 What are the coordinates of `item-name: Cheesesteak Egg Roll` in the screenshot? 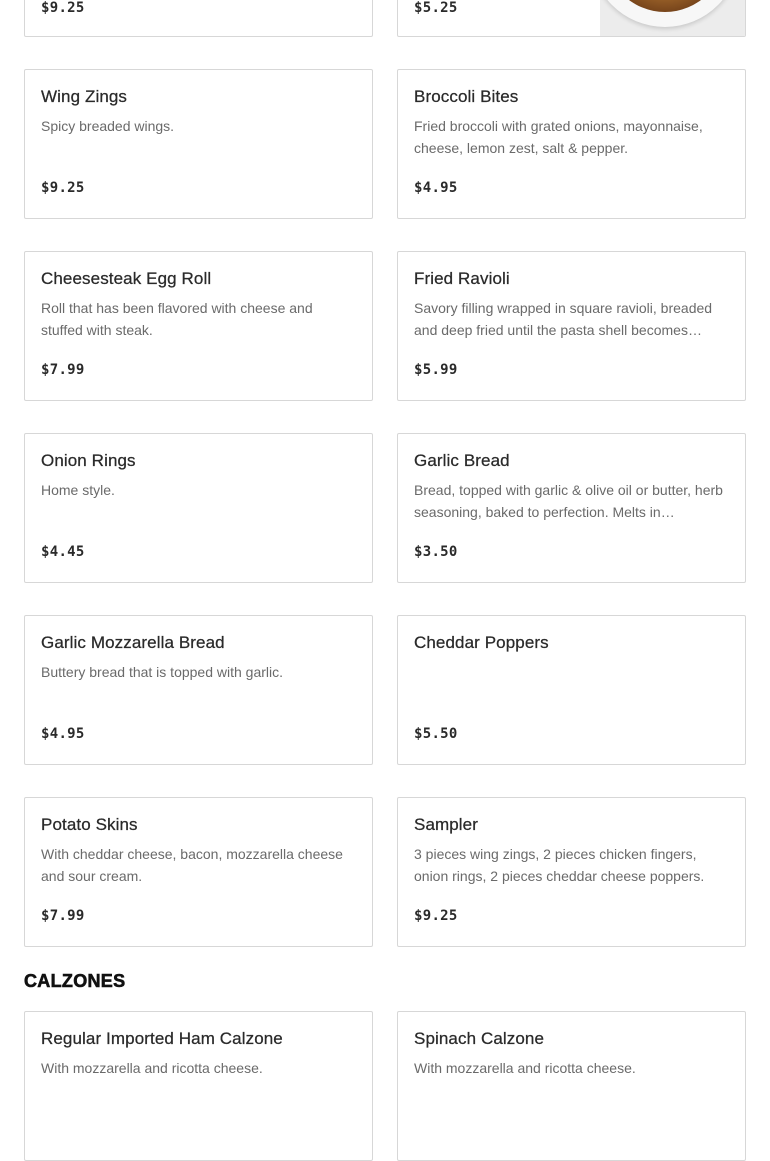 It's located at (126, 278).